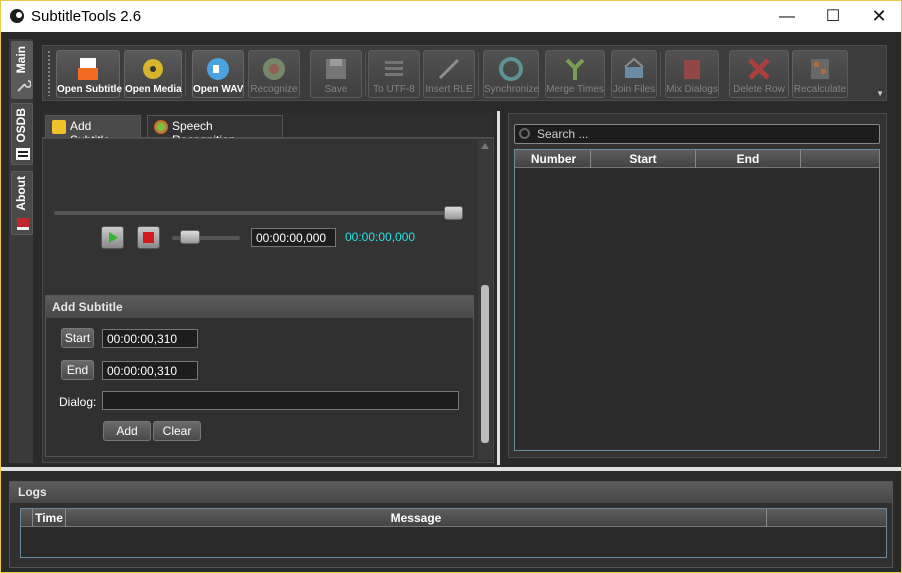  Describe the element at coordinates (258, 213) in the screenshot. I see `media-seek-track` at that location.